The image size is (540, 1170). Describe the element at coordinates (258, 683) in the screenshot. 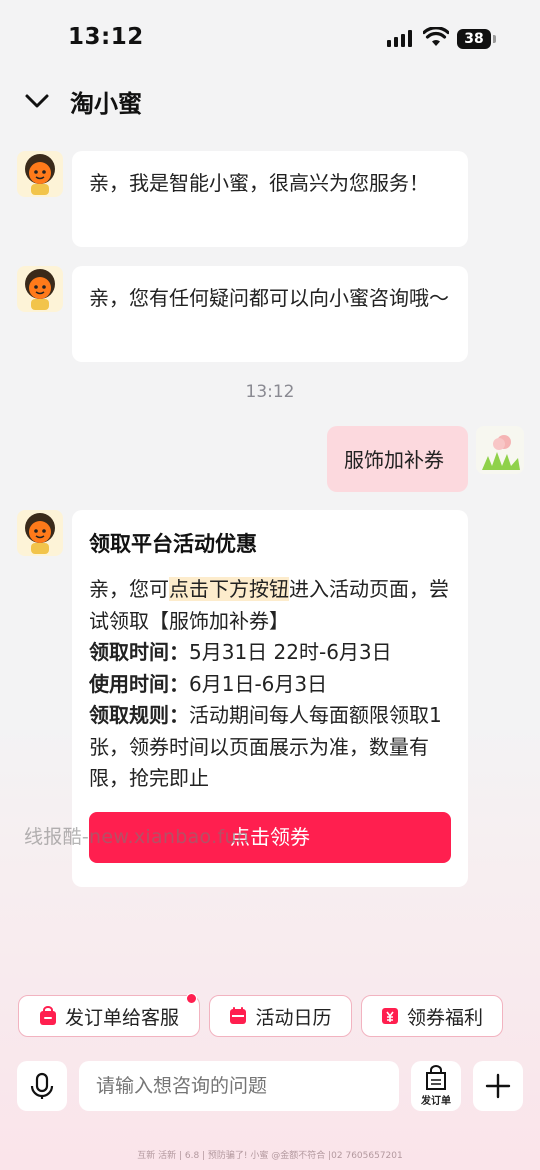

I see `use-time: 6月1日-6月3日` at that location.